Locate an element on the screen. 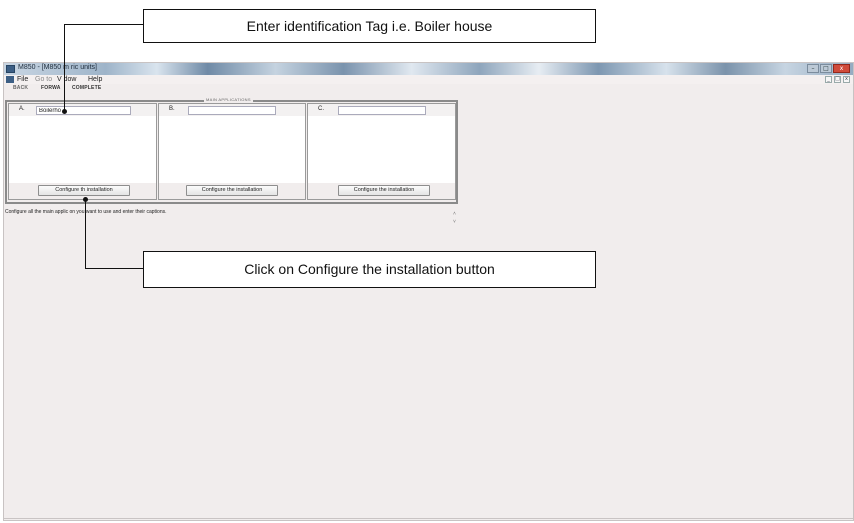 Image resolution: width=854 pixels, height=523 pixels. panel-header: A. is located at coordinates (82, 110).